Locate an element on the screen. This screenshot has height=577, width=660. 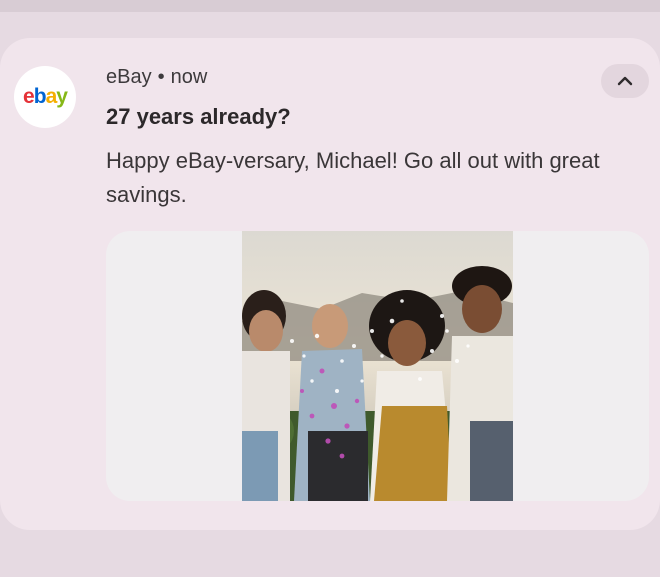
collapse-button is located at coordinates (625, 81).